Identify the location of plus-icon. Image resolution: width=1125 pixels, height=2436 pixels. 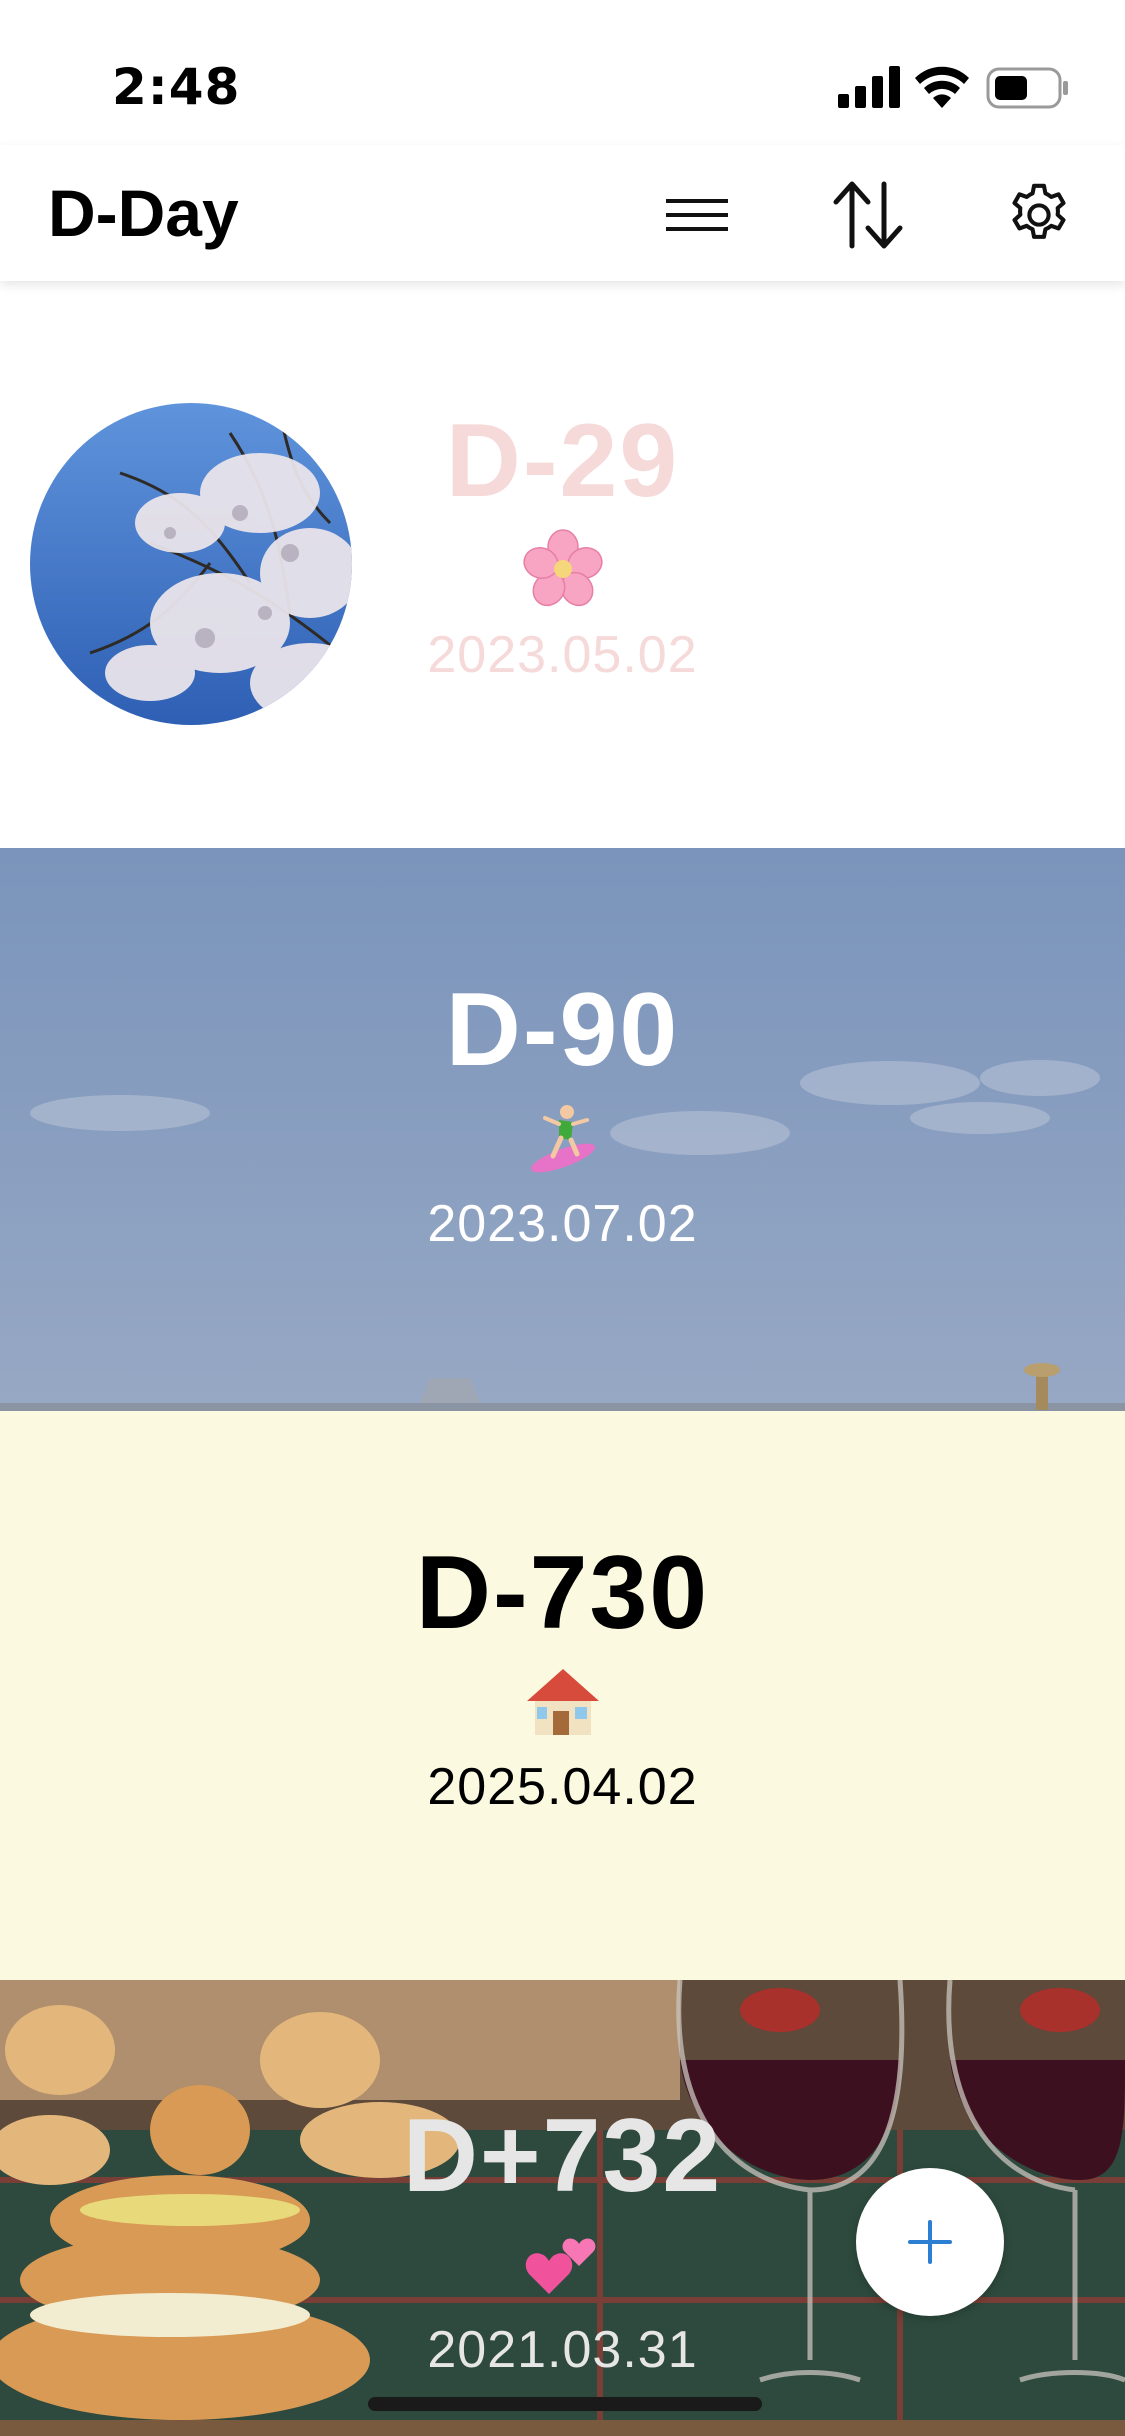
(930, 2242).